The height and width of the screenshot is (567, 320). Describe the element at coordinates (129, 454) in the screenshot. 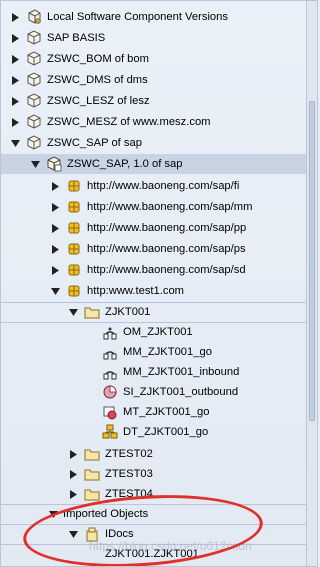

I see `tree-node-label: ZTEST02` at that location.